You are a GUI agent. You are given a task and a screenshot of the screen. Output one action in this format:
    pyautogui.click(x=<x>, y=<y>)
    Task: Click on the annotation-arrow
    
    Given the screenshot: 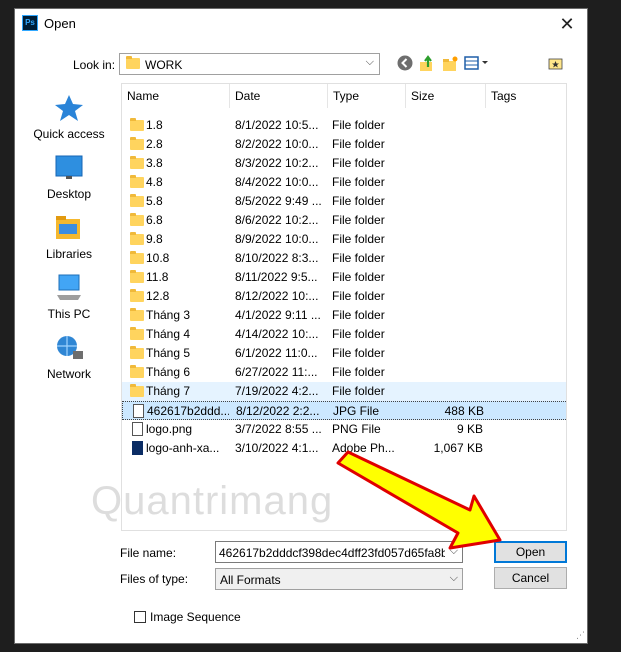 What is the action you would take?
    pyautogui.click(x=419, y=500)
    